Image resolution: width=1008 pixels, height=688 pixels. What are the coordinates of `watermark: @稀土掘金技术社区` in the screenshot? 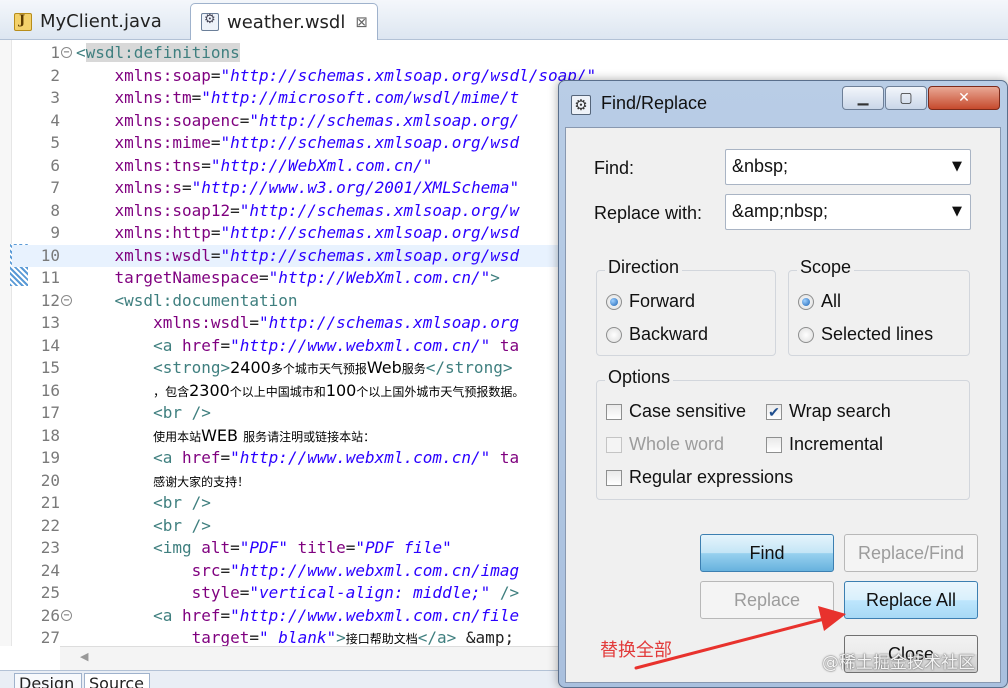 It's located at (898, 663).